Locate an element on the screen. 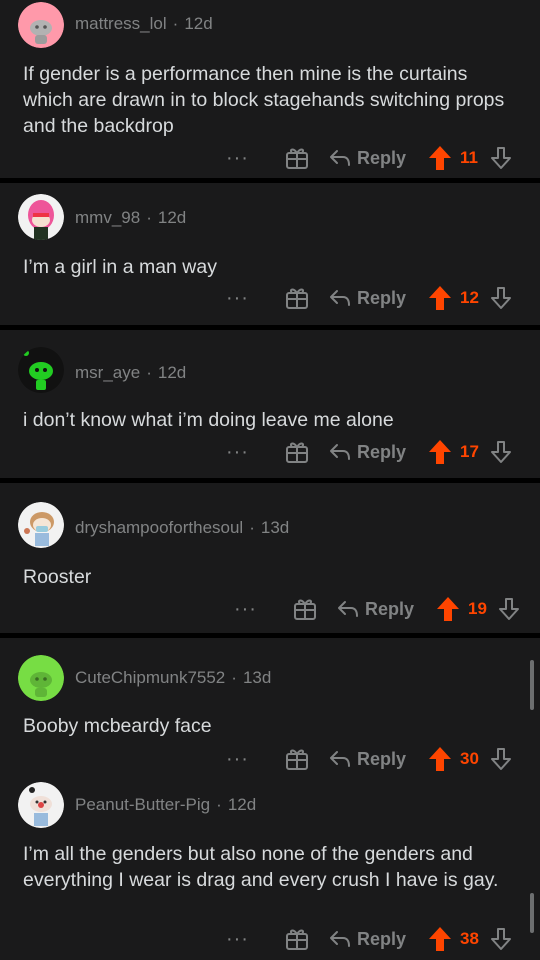 This screenshot has height=960, width=540. comment-meta: mattress_lol · 12d is located at coordinates (144, 24).